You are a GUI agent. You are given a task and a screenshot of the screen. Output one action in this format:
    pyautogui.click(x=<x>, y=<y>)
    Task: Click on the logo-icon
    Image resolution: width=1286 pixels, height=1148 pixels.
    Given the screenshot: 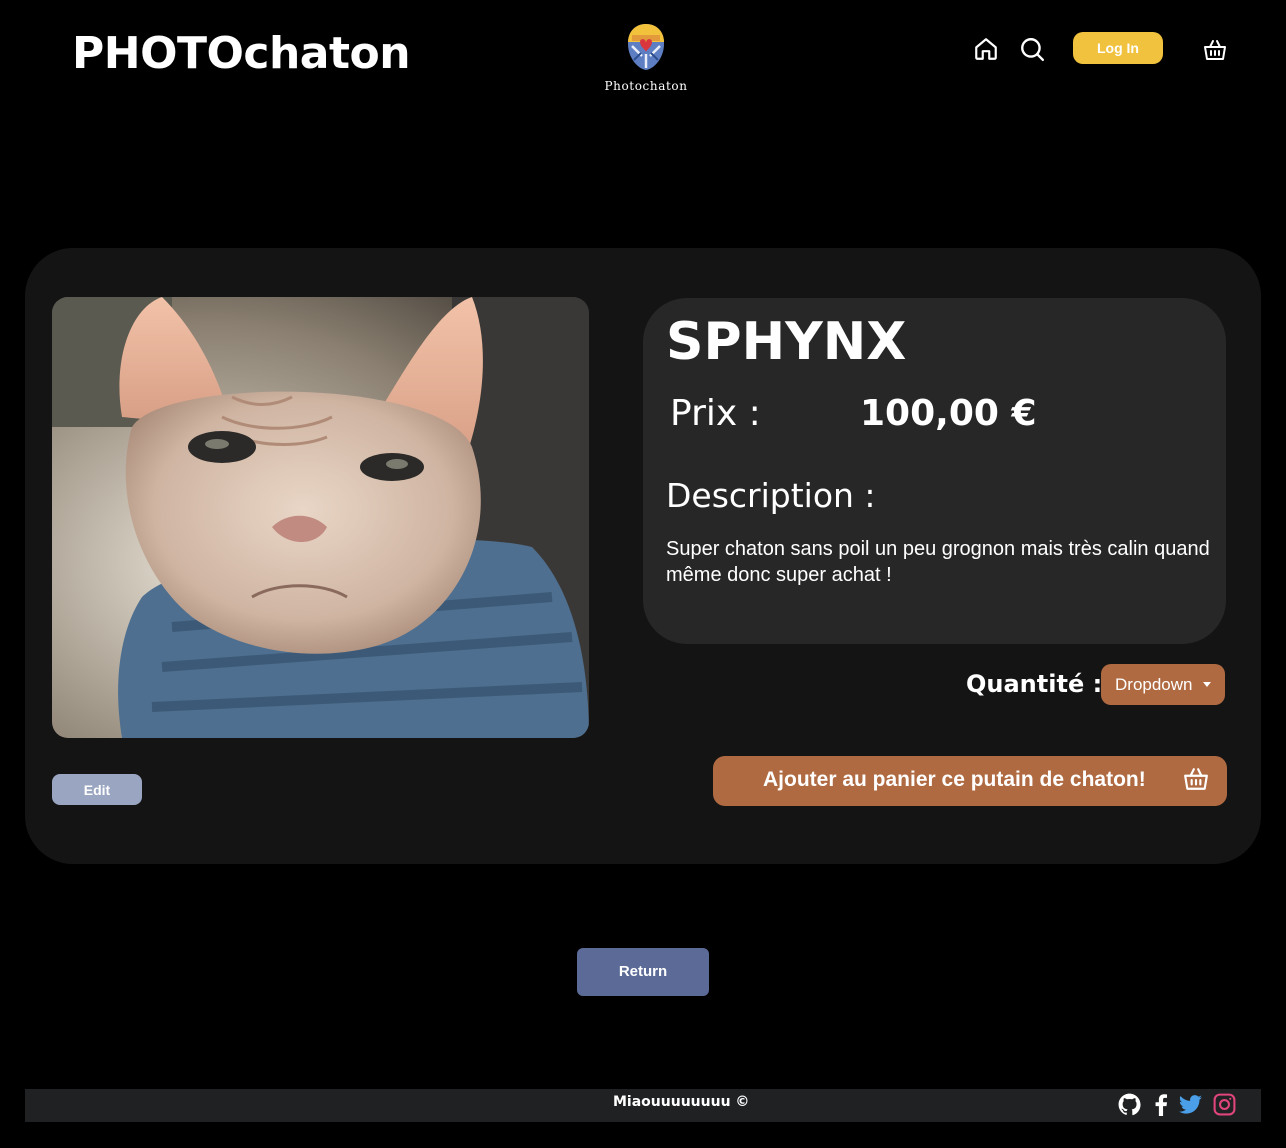 What is the action you would take?
    pyautogui.click(x=646, y=47)
    